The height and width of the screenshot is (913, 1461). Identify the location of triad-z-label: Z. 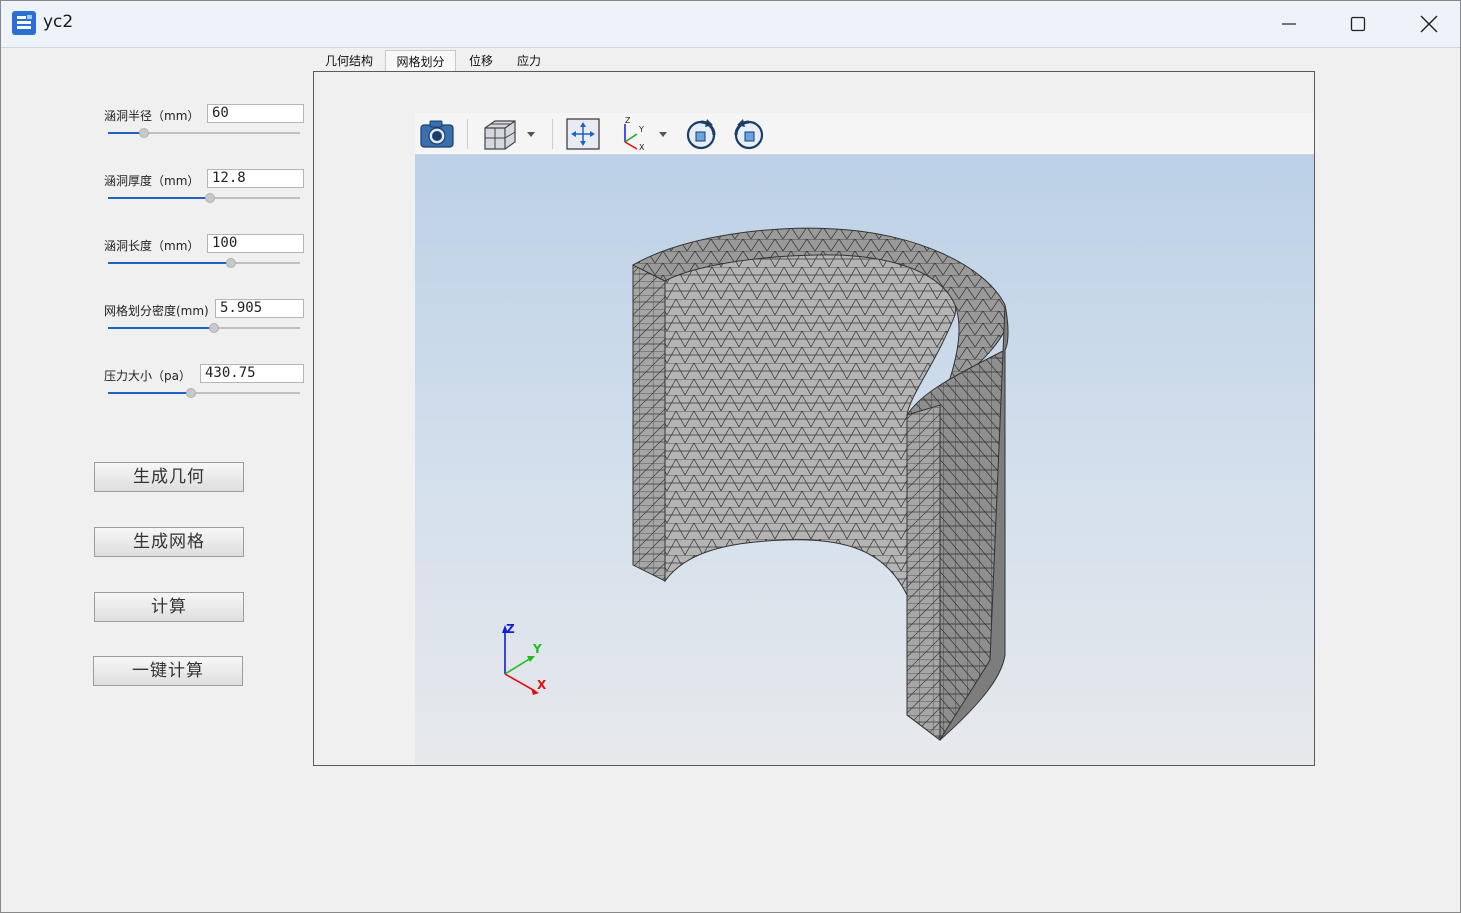
(510, 629).